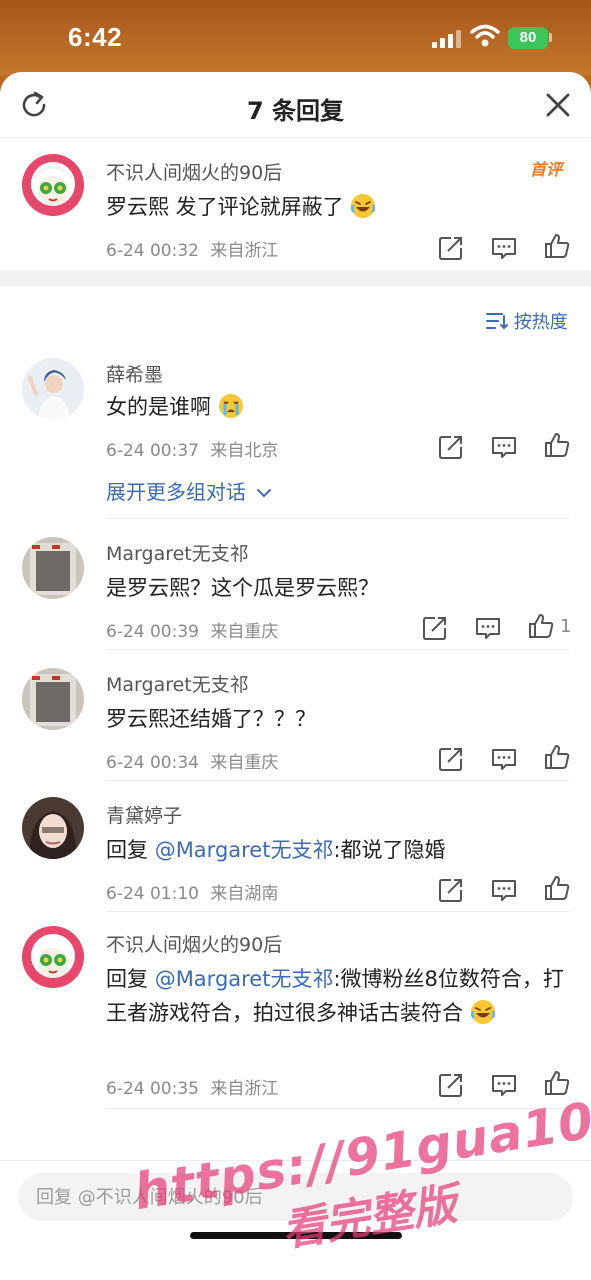 The height and width of the screenshot is (1280, 591). What do you see at coordinates (152, 451) in the screenshot?
I see `comment-date: 6-24 00:37` at bounding box center [152, 451].